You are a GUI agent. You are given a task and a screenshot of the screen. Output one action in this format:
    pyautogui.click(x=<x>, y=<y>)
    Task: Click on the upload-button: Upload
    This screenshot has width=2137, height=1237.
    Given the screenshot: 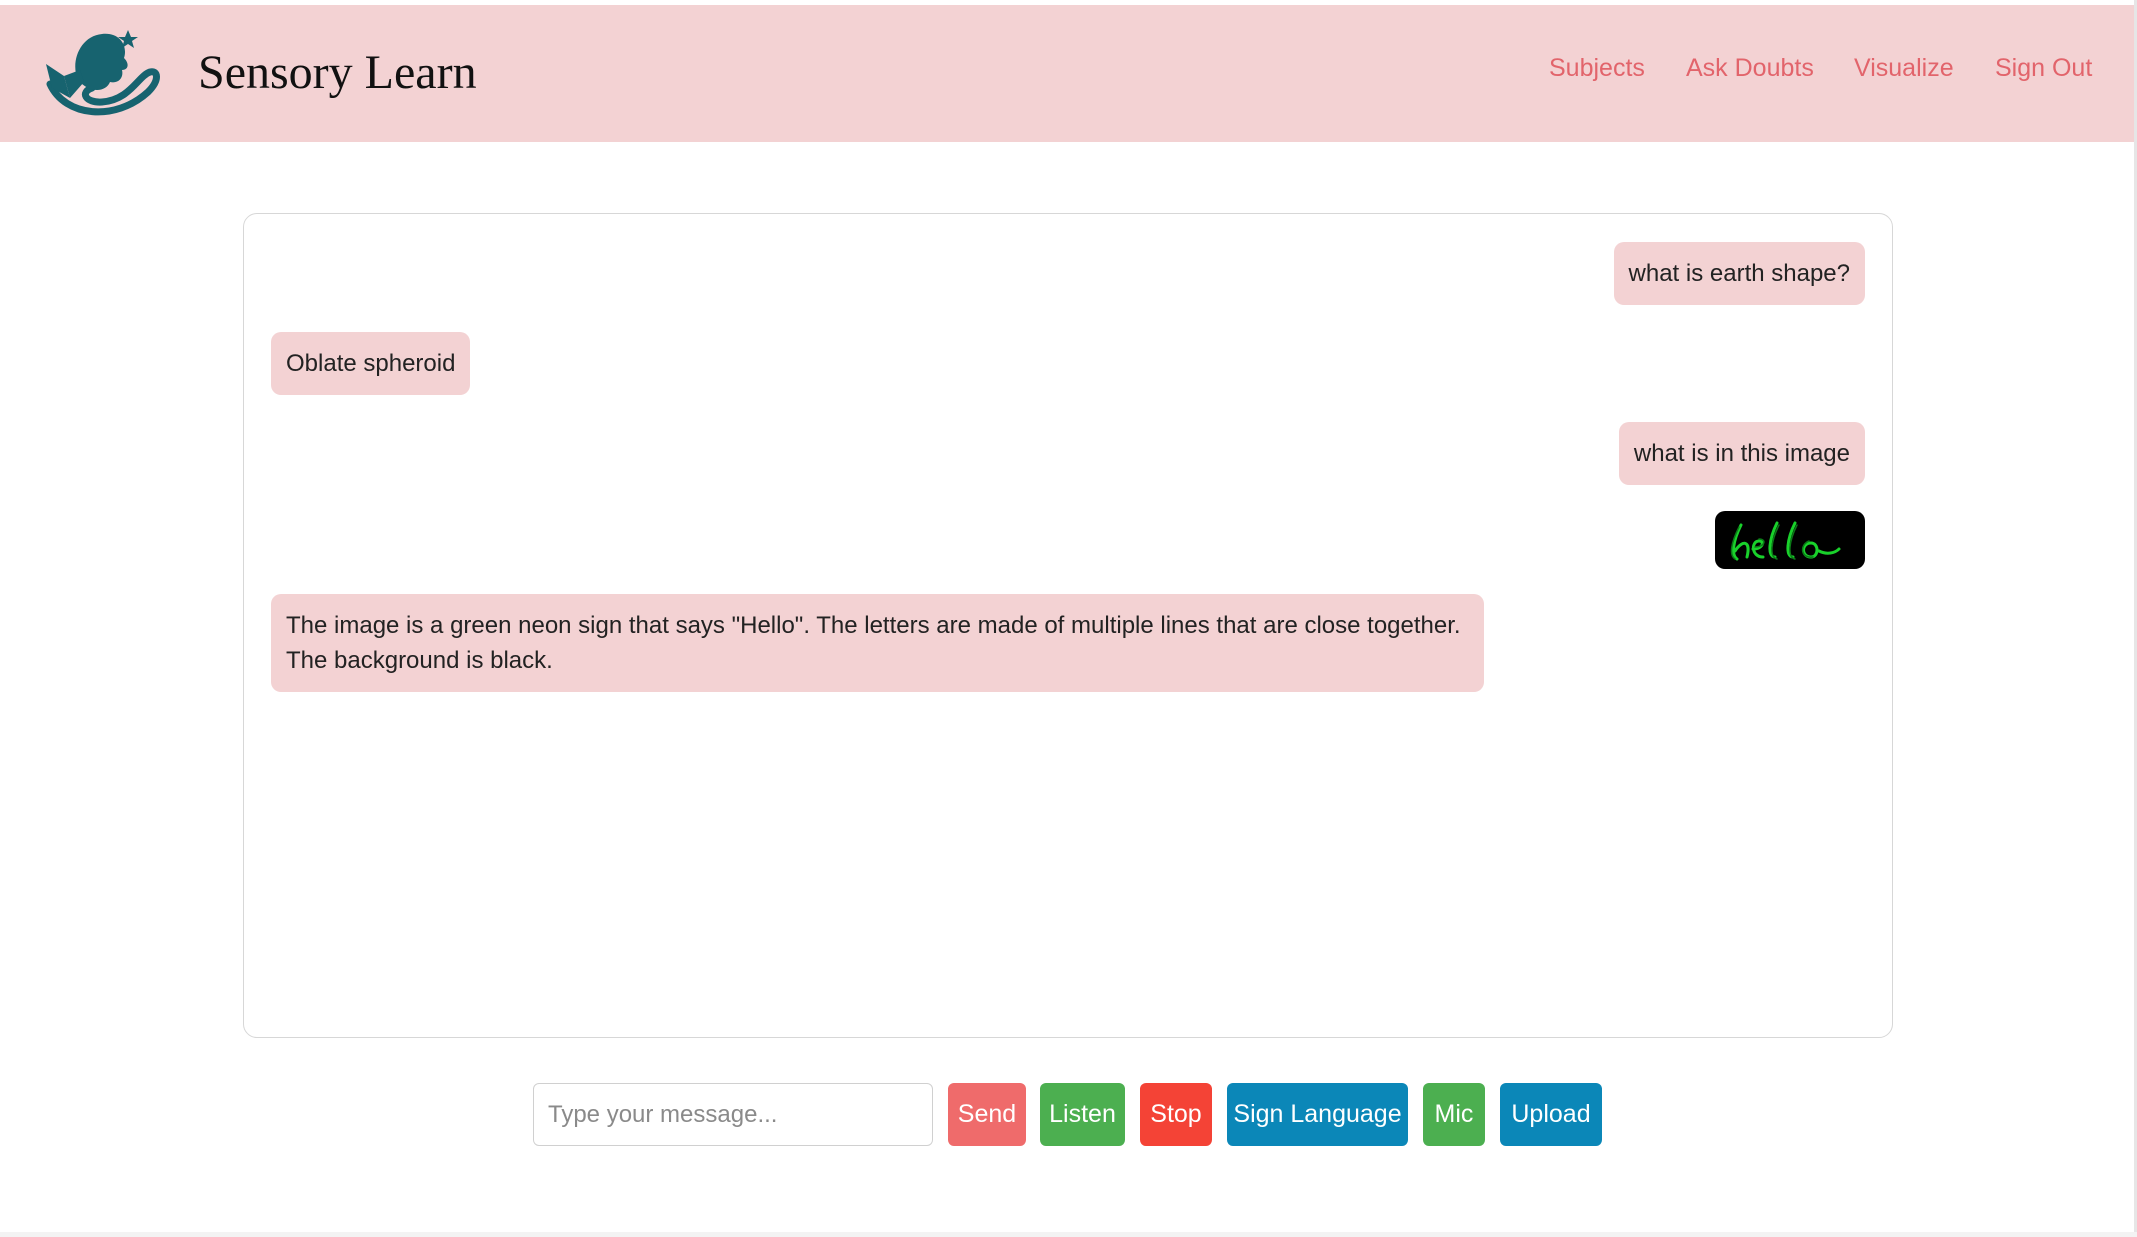 What is the action you would take?
    pyautogui.click(x=1551, y=1114)
    